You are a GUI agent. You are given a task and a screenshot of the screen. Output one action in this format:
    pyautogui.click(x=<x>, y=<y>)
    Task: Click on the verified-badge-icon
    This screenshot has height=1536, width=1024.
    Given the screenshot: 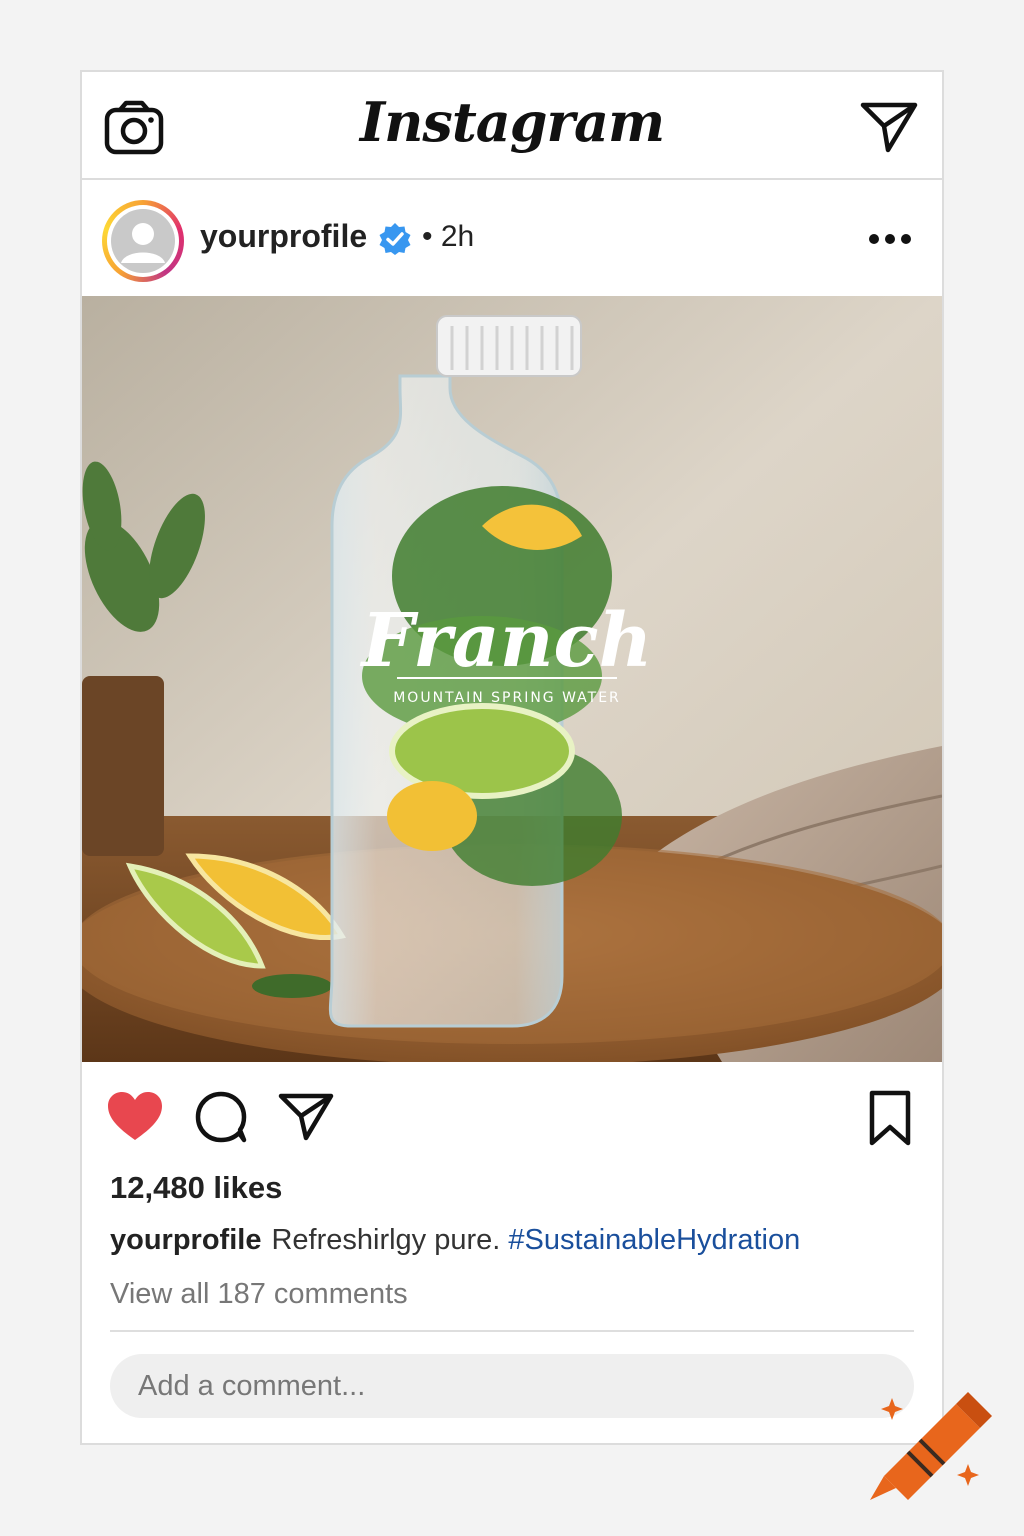 What is the action you would take?
    pyautogui.click(x=395, y=239)
    